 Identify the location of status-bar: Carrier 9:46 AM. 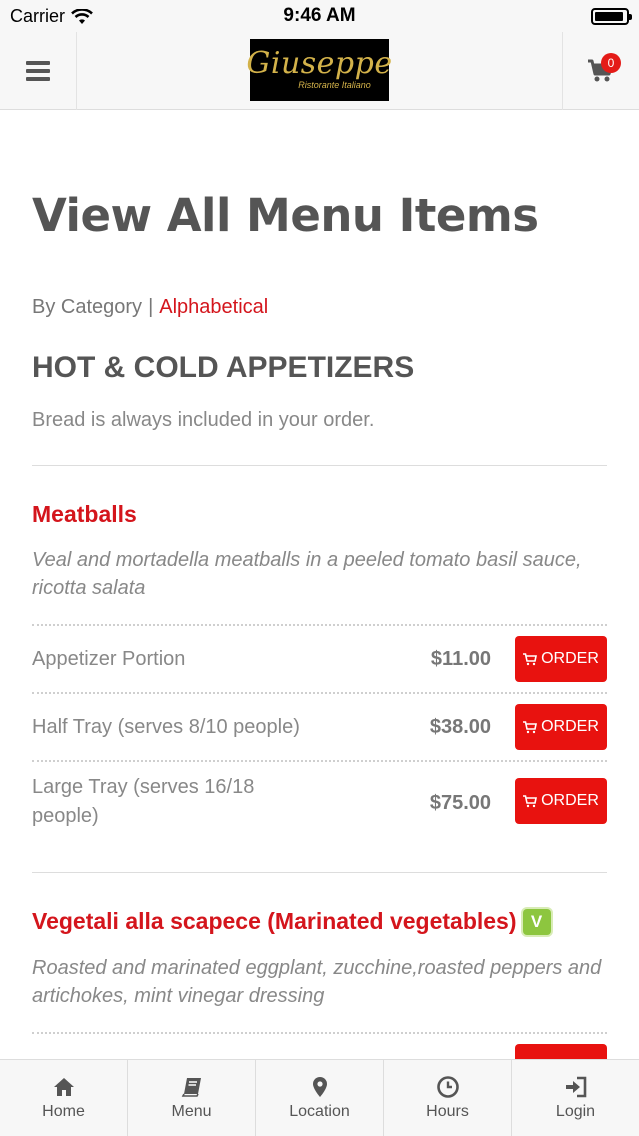
(319, 16).